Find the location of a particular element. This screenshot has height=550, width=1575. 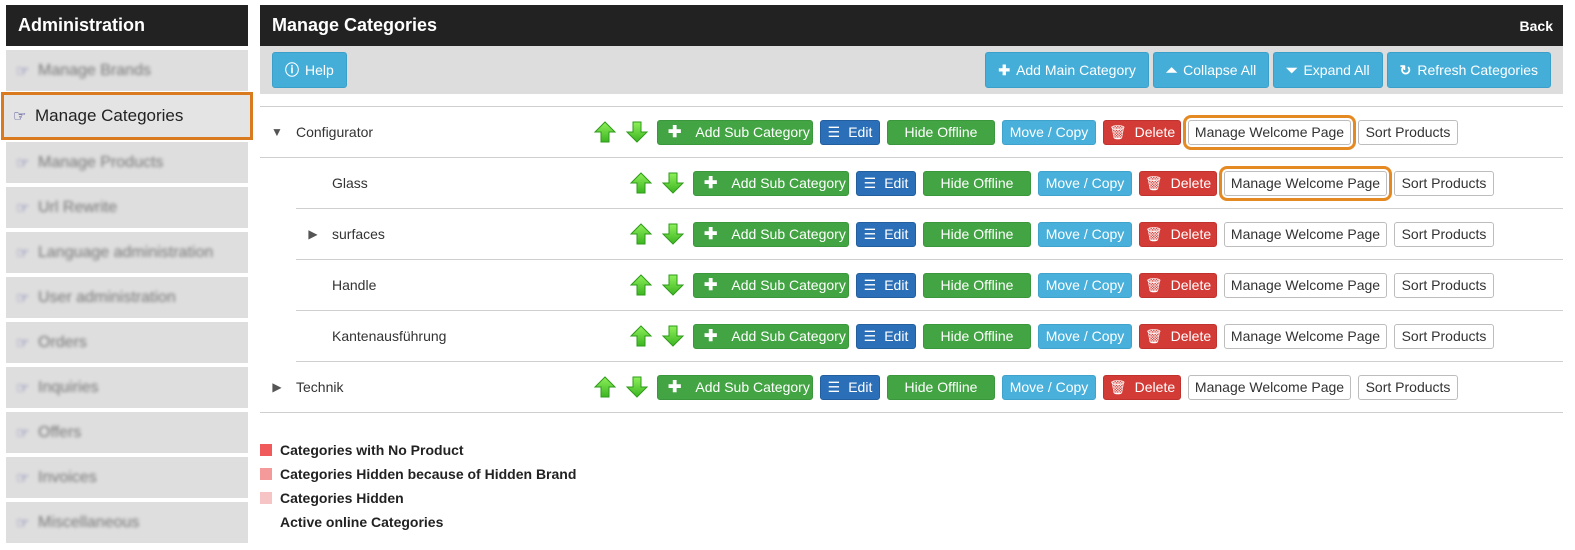

sidebar-item-inquiries: ☞ Inquiries is located at coordinates (127, 387).